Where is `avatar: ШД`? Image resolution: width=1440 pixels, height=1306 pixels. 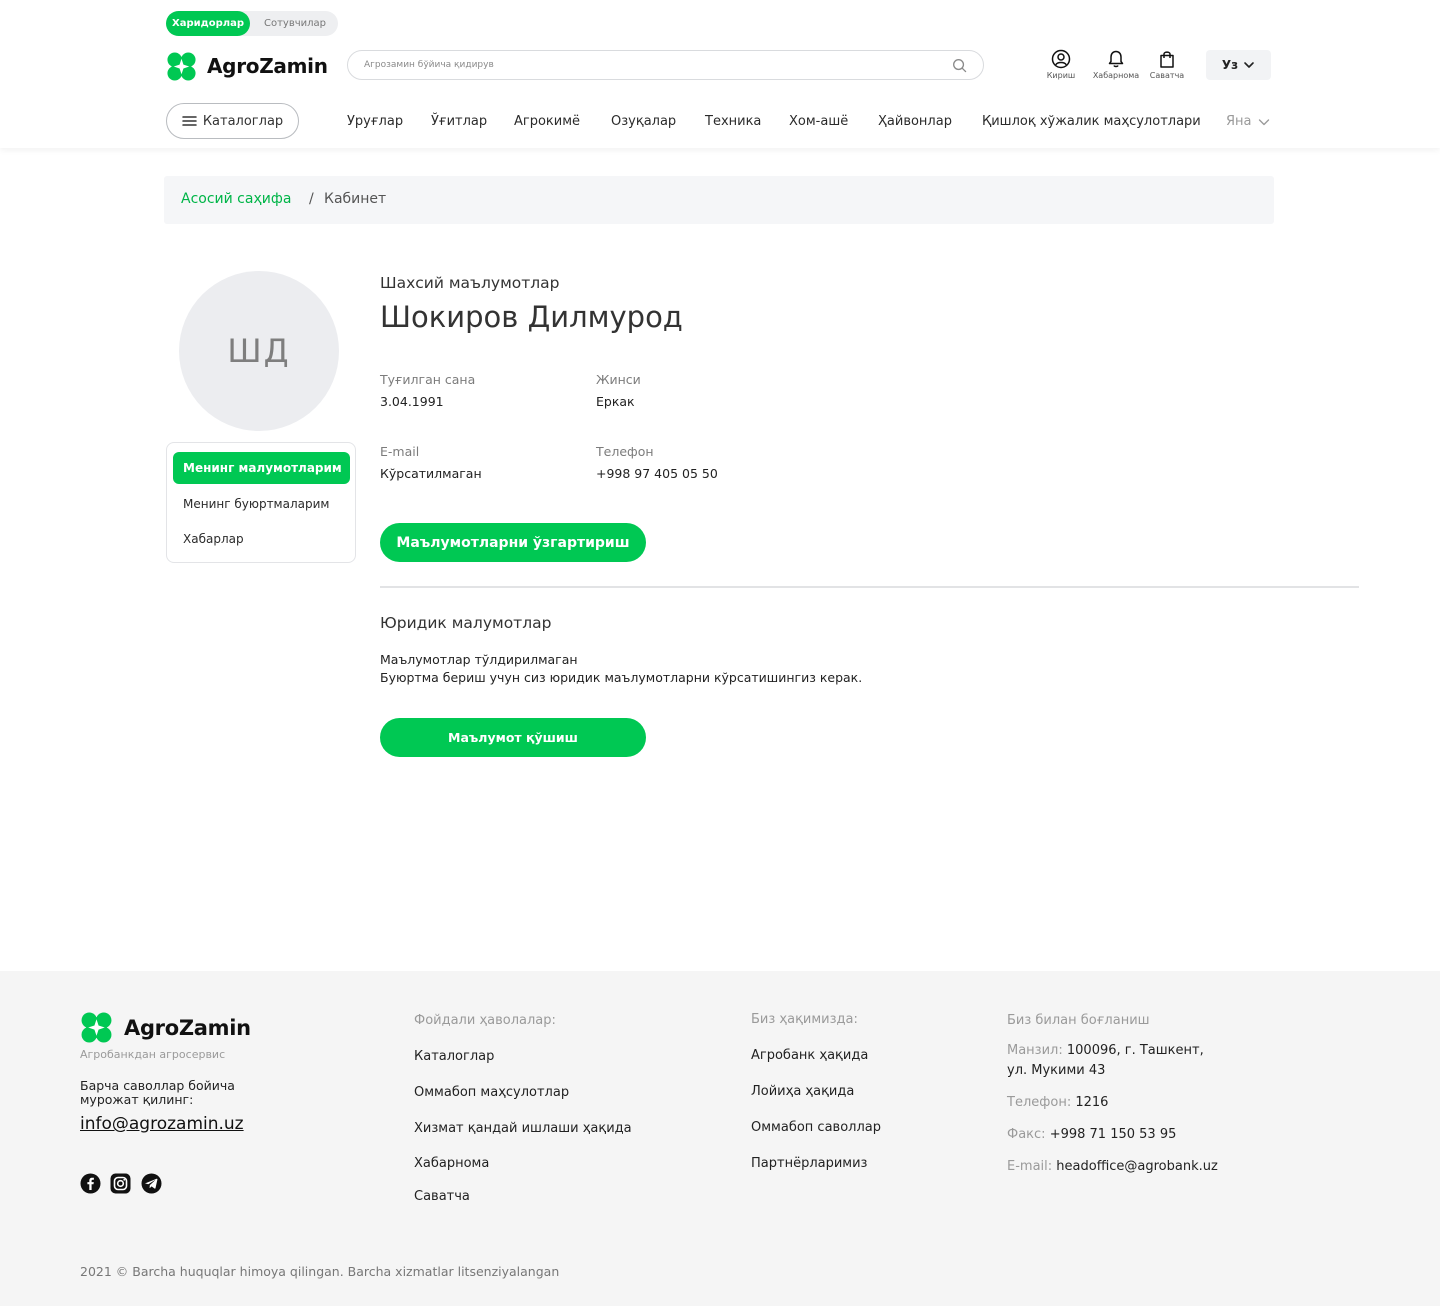
avatar: ШД is located at coordinates (259, 351).